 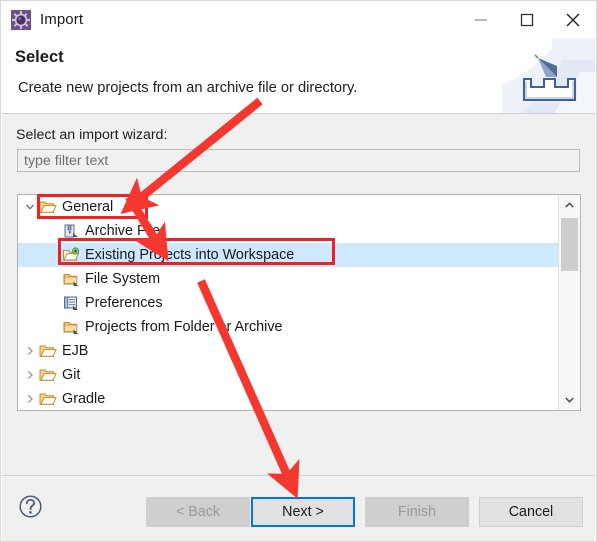 What do you see at coordinates (71, 375) in the screenshot?
I see `tree-item-label: Git` at bounding box center [71, 375].